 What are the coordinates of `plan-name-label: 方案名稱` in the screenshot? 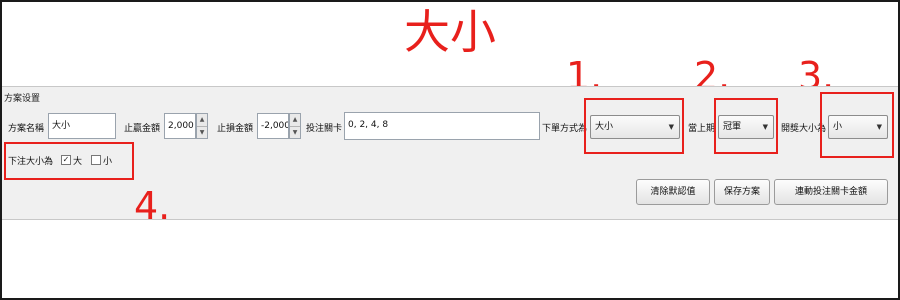 It's located at (26, 129).